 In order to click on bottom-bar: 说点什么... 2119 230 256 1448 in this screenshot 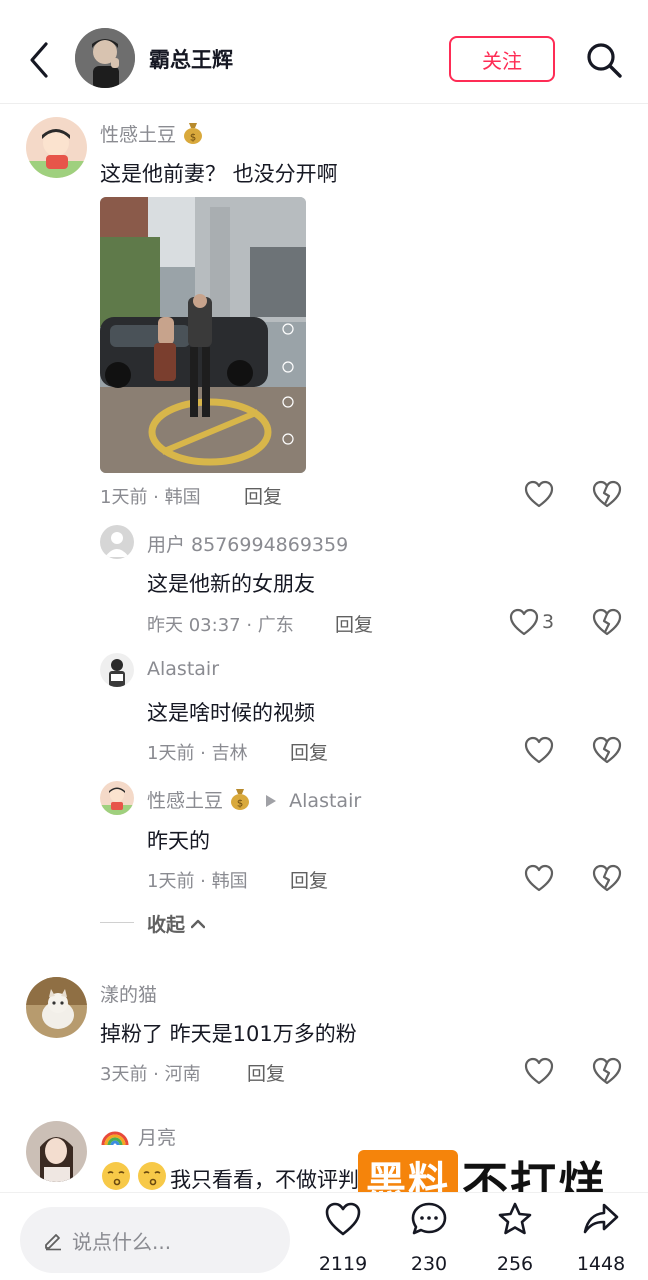, I will do `click(324, 1236)`.